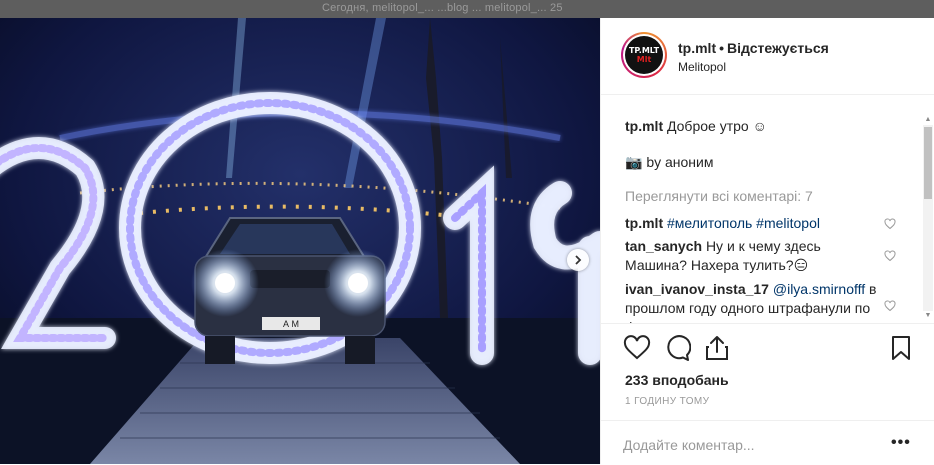 This screenshot has height=465, width=934. I want to click on post-actions: 233 вподобань 1 годину тому •••, so click(767, 393).